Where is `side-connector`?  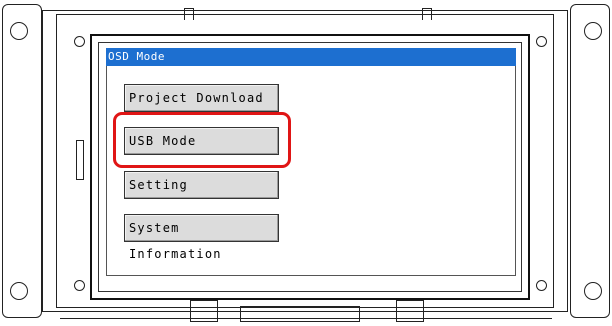 side-connector is located at coordinates (80, 160).